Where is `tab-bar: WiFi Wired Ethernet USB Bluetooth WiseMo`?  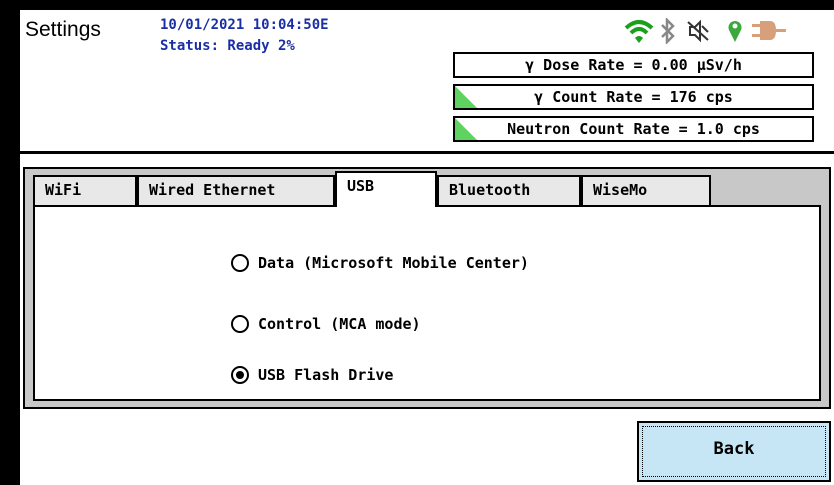
tab-bar: WiFi Wired Ethernet USB Bluetooth WiseMo is located at coordinates (427, 188).